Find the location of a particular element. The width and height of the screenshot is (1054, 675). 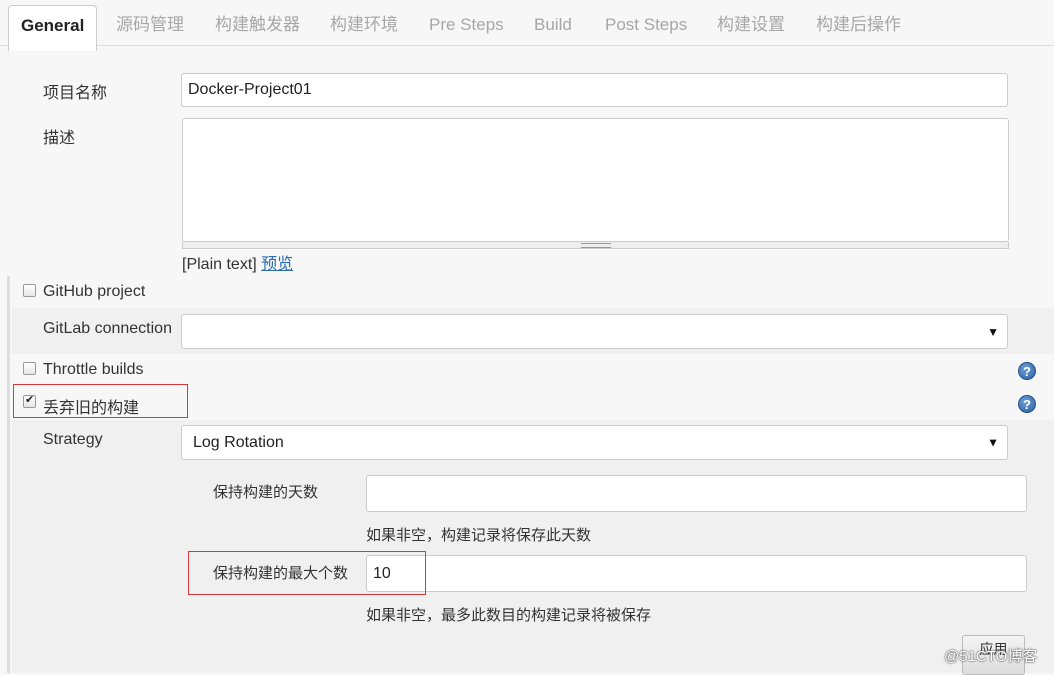

discard-old-builds-help-icon: ? is located at coordinates (1027, 404).